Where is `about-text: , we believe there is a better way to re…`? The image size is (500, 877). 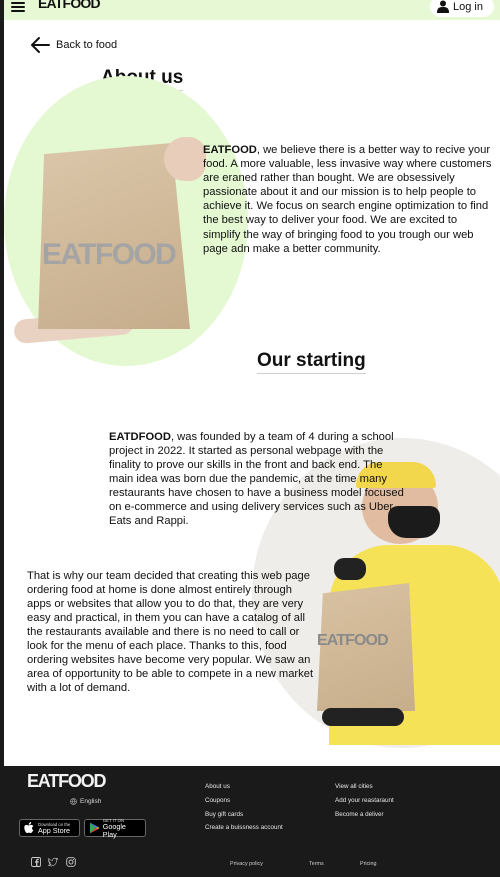 about-text: , we believe there is a better way to re… is located at coordinates (347, 199).